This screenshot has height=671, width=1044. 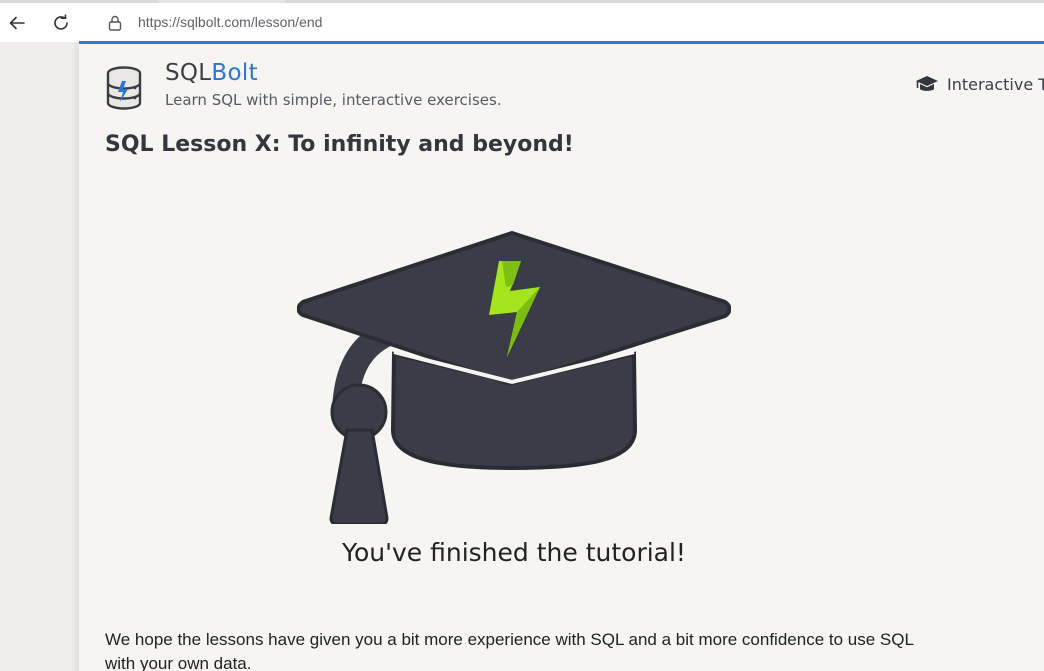 I want to click on lock-icon, so click(x=115, y=23).